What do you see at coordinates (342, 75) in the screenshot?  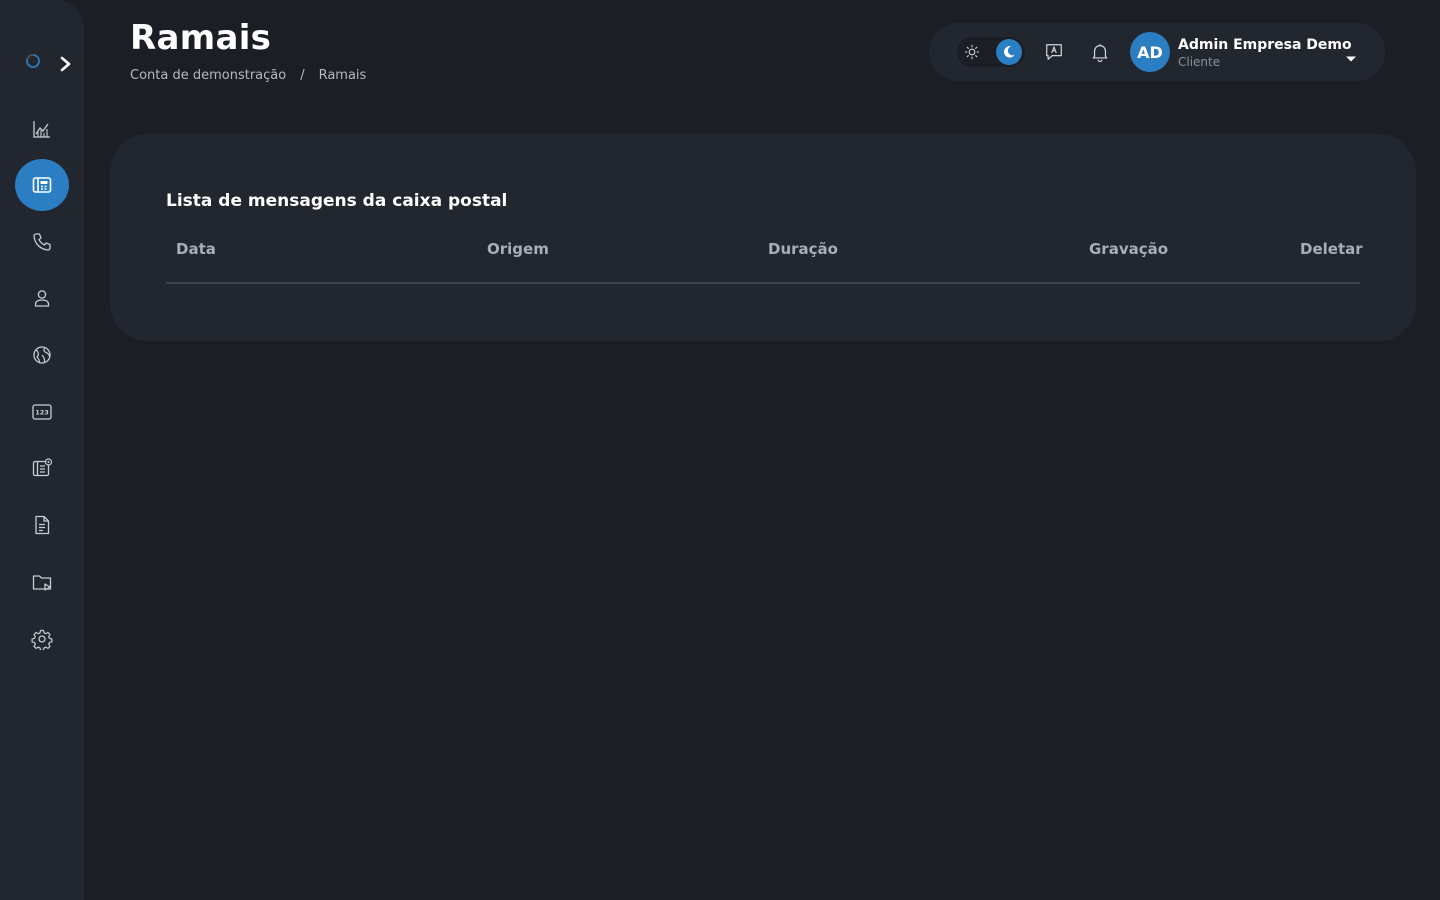 I see `breadcrumb-item-current: Ramais` at bounding box center [342, 75].